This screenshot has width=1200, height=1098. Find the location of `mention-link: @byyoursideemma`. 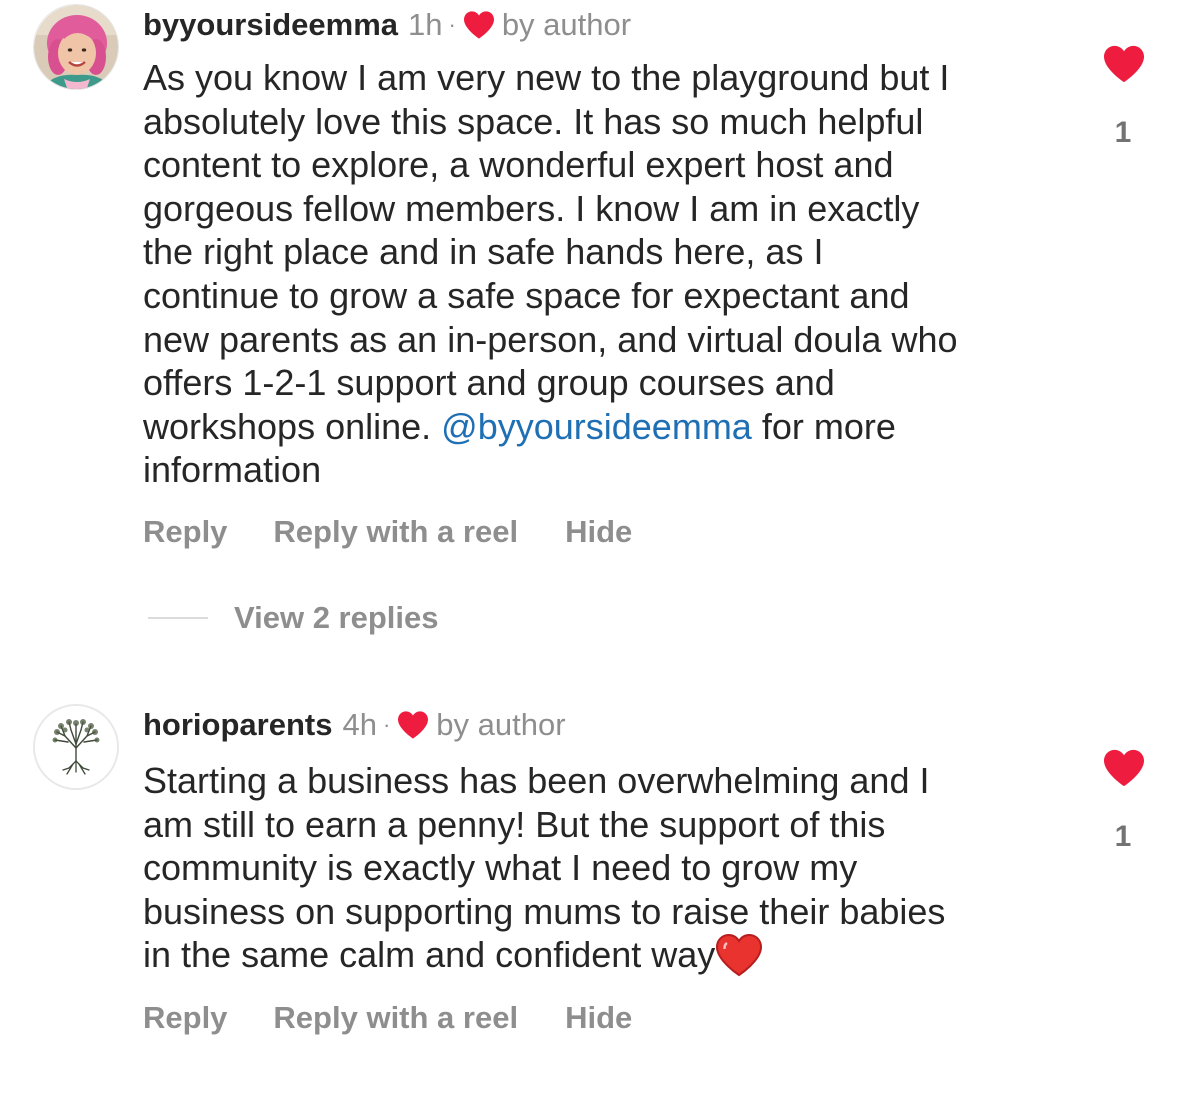

mention-link: @byyoursideemma is located at coordinates (596, 426).